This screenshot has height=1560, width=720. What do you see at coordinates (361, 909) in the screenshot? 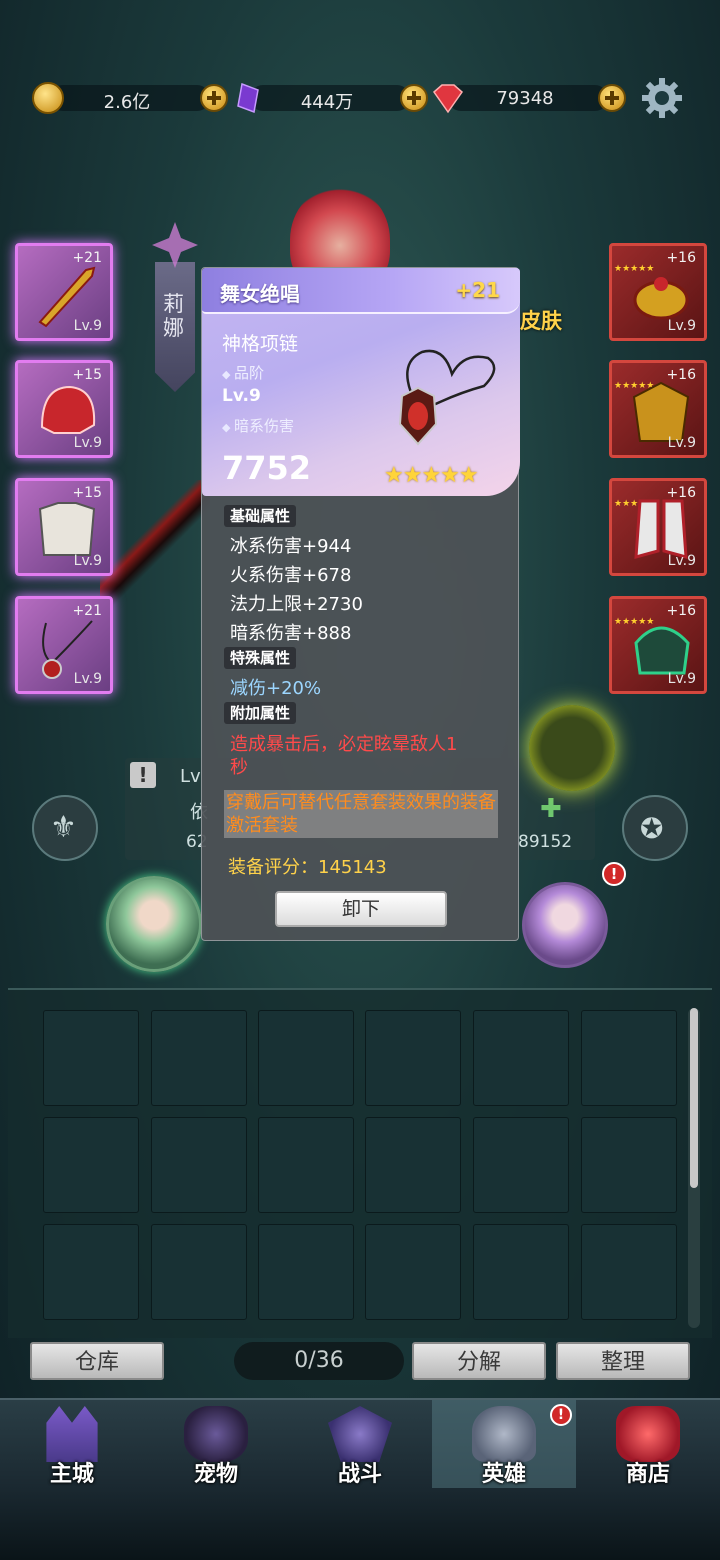
I see `unequip-button: 卸下` at bounding box center [361, 909].